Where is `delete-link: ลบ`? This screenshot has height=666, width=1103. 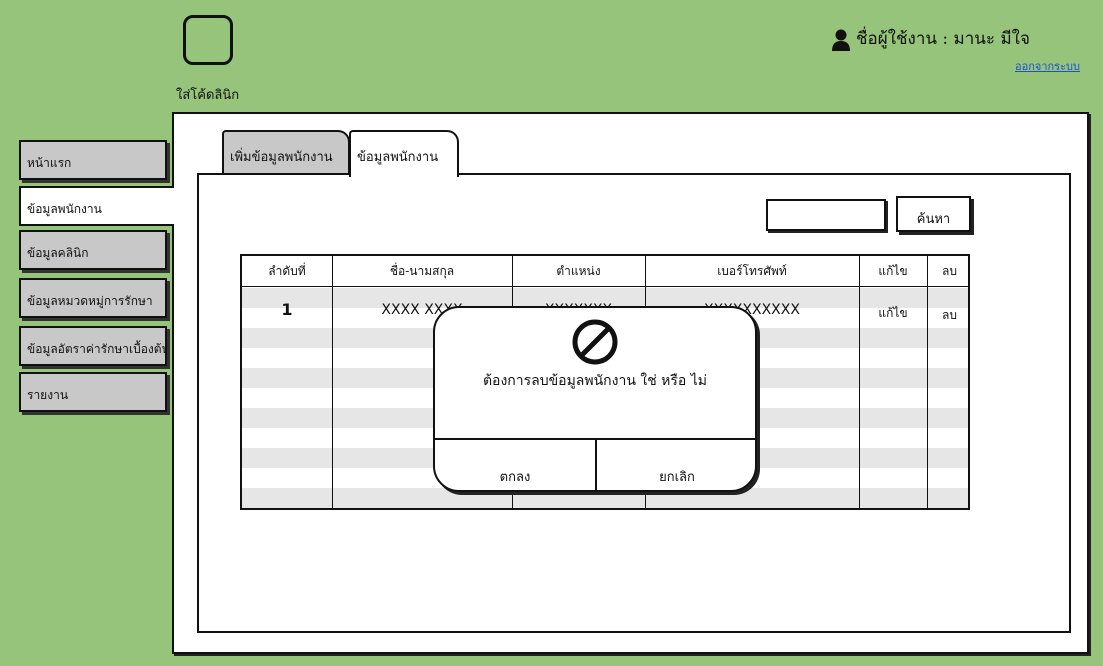
delete-link: ลบ is located at coordinates (947, 315).